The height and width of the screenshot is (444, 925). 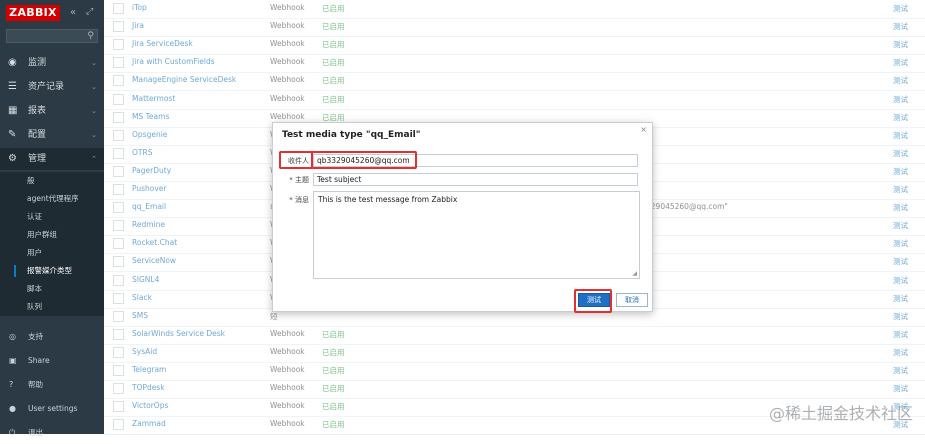 What do you see at coordinates (94, 159) in the screenshot?
I see `chevron-up-icon: ⌃` at bounding box center [94, 159].